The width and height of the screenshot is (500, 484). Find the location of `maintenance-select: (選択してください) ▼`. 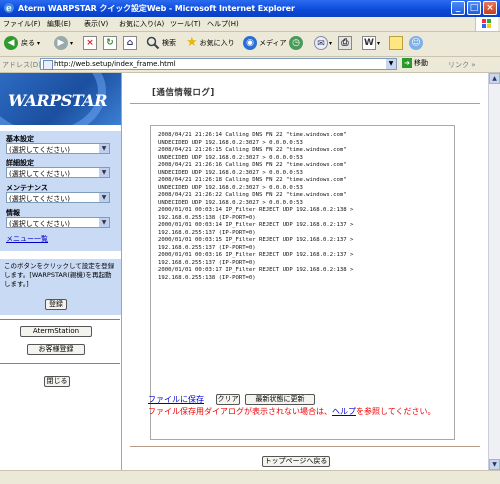

maintenance-select: (選択してください) ▼ is located at coordinates (58, 197).